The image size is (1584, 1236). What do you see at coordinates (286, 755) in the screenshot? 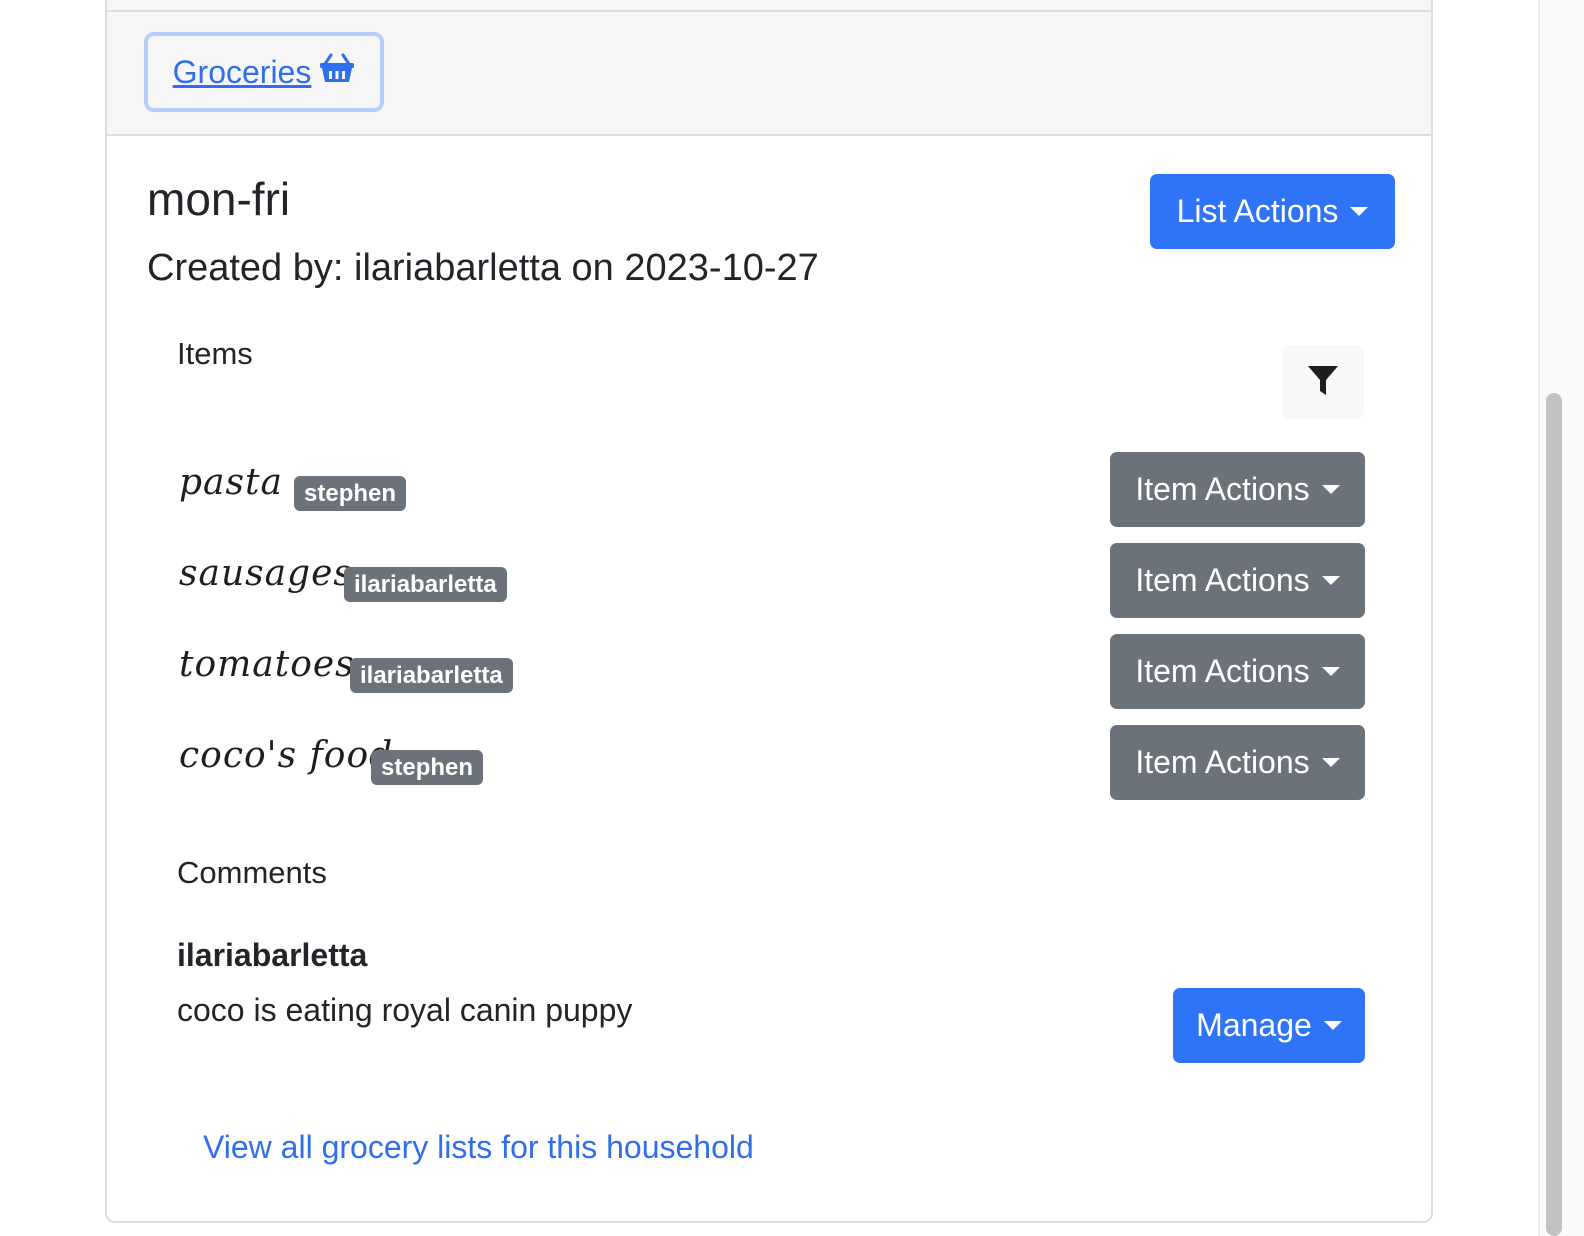
I see `item-name: coco's food` at bounding box center [286, 755].